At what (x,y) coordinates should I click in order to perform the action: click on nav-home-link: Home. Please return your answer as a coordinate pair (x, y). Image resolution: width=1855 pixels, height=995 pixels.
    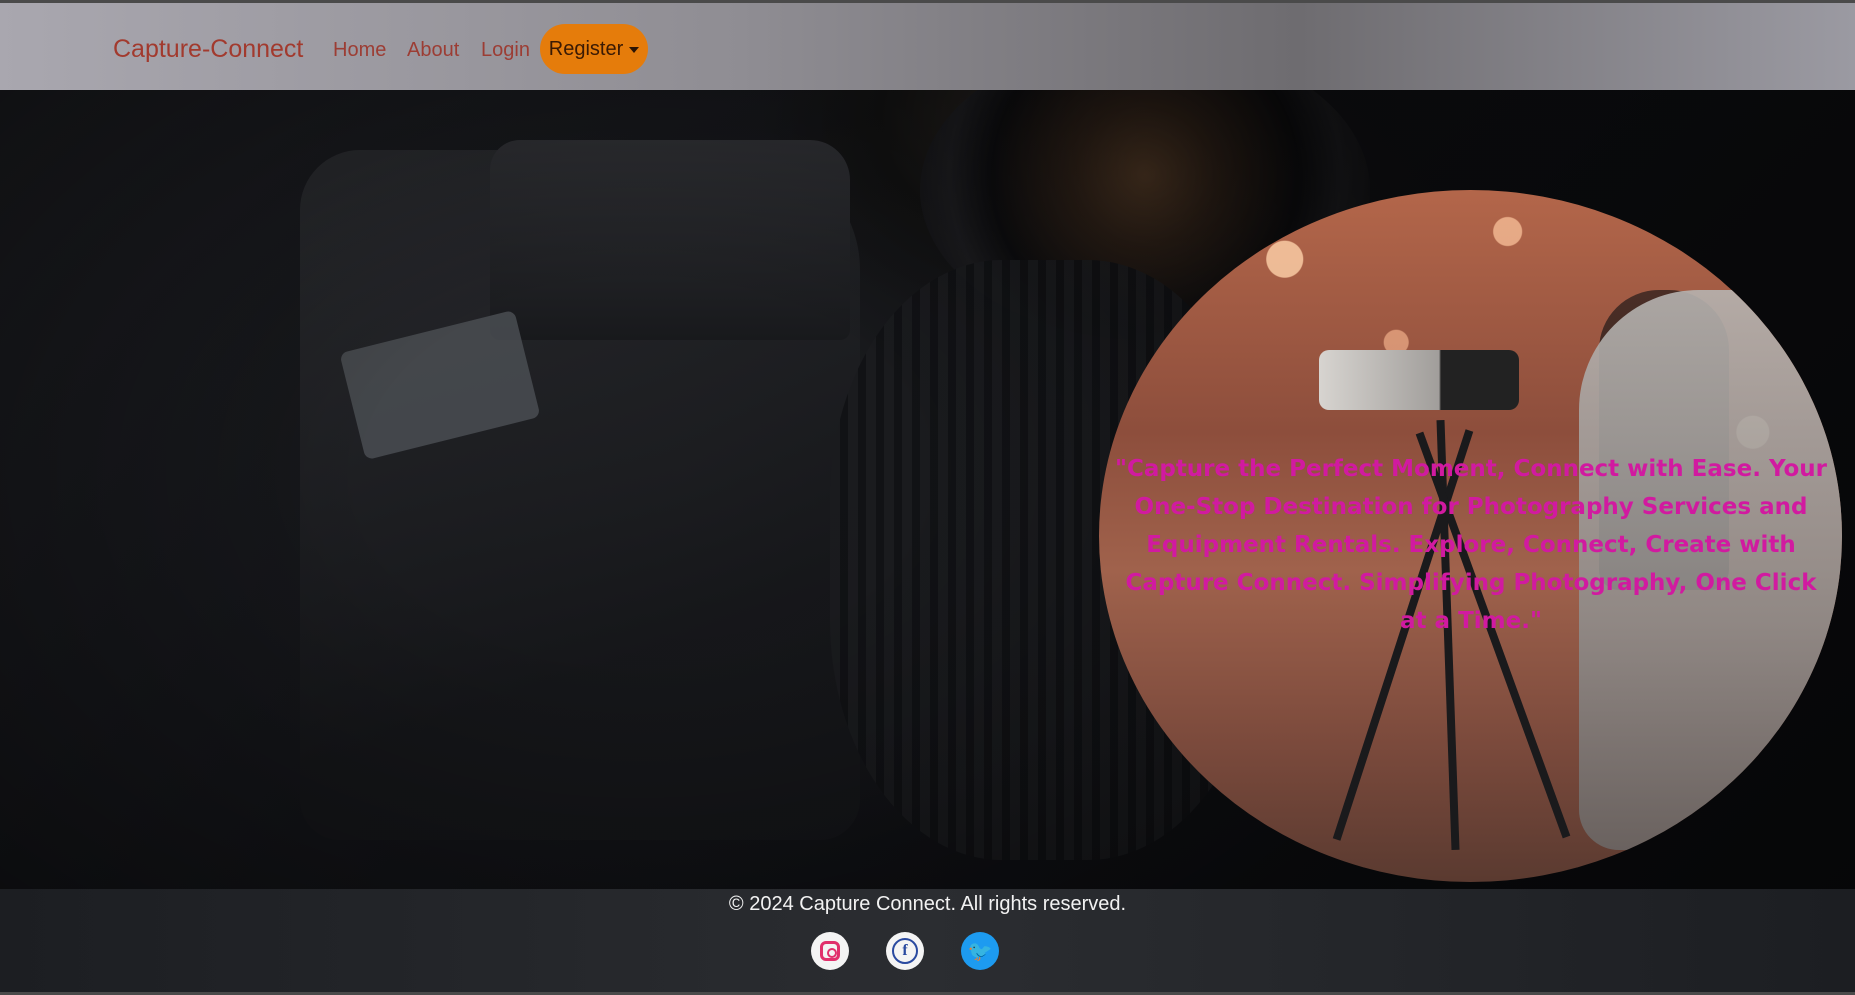
    Looking at the image, I should click on (359, 50).